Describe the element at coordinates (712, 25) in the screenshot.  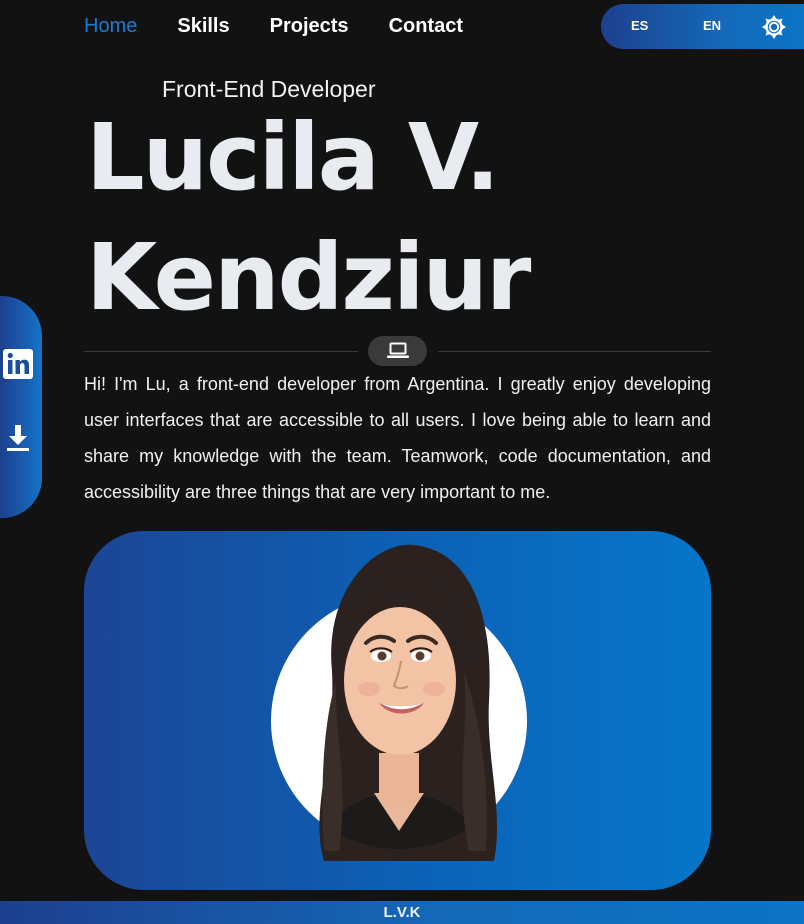
I see `lang-en-button: EN` at that location.